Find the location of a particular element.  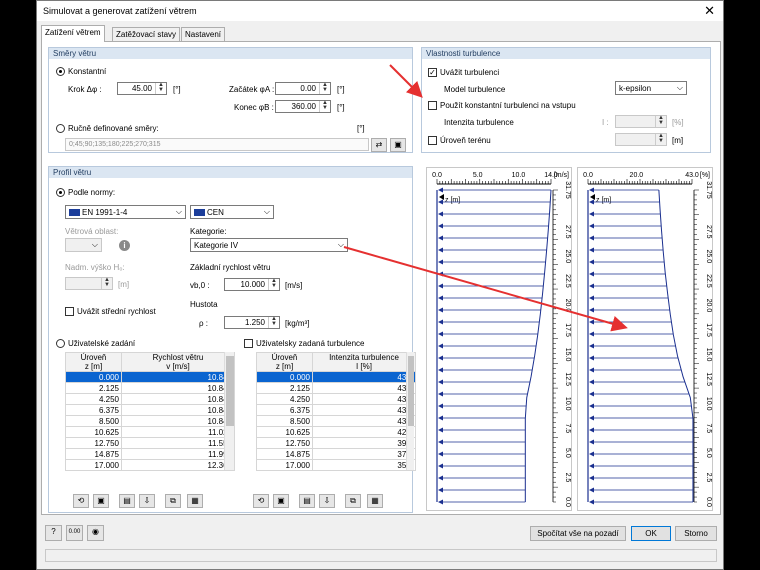

tab-settings: Nastavení is located at coordinates (203, 34).